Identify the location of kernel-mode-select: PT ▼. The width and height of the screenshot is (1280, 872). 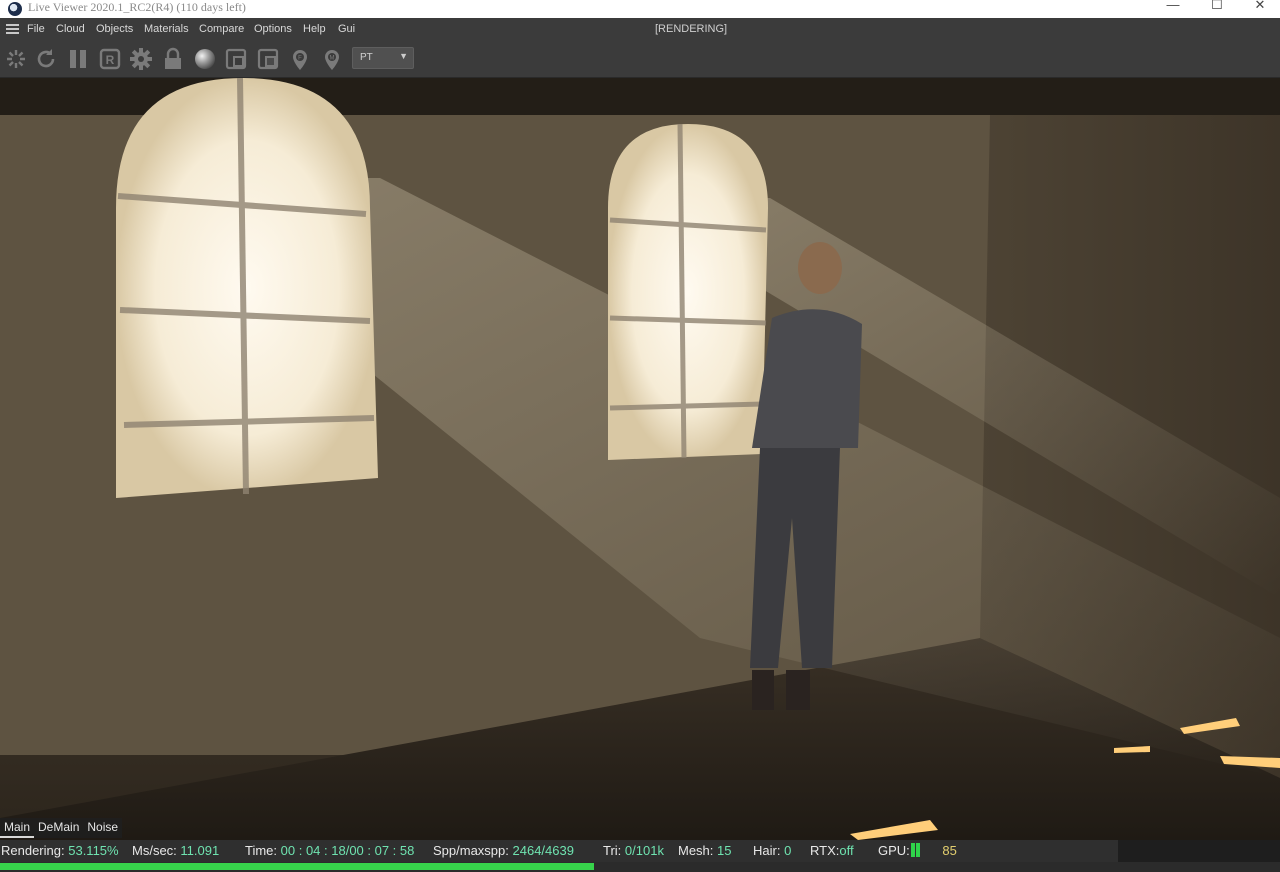
(383, 58).